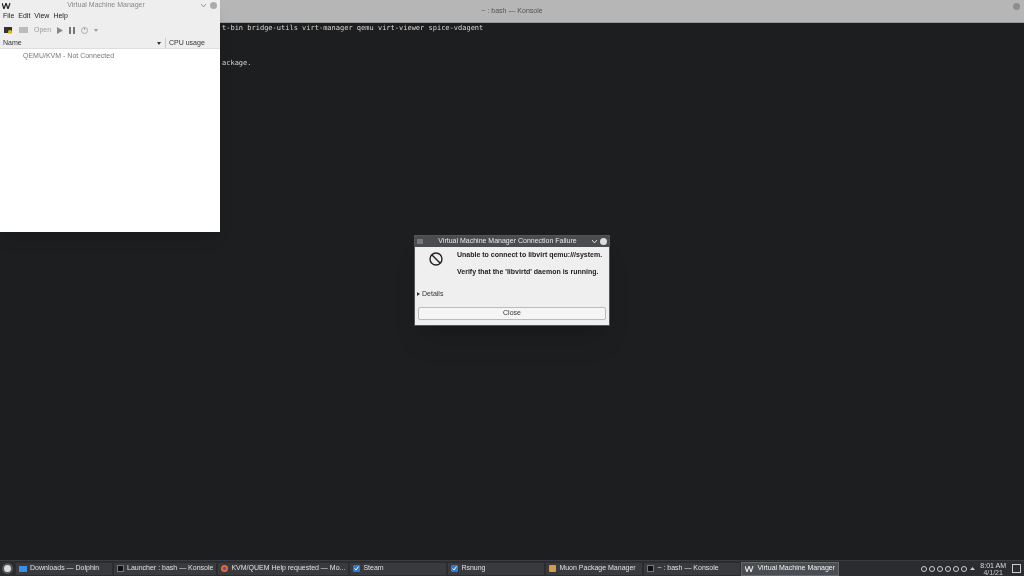  What do you see at coordinates (7, 568) in the screenshot?
I see `app-launcher-icon` at bounding box center [7, 568].